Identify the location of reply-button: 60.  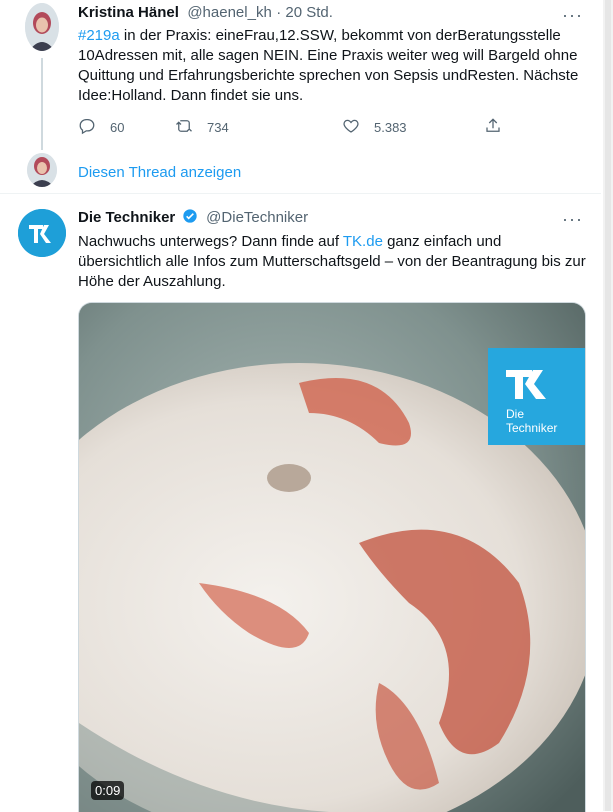
(101, 127).